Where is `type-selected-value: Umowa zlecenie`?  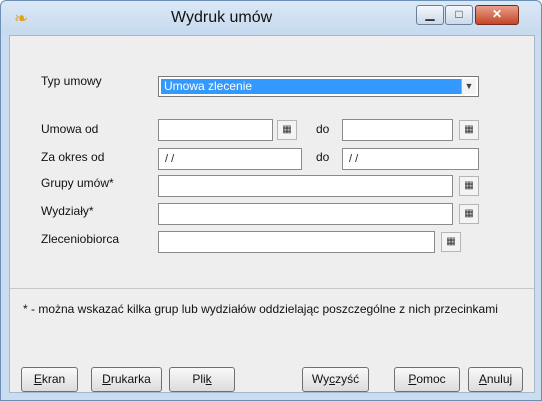
type-selected-value: Umowa zlecenie is located at coordinates (311, 86).